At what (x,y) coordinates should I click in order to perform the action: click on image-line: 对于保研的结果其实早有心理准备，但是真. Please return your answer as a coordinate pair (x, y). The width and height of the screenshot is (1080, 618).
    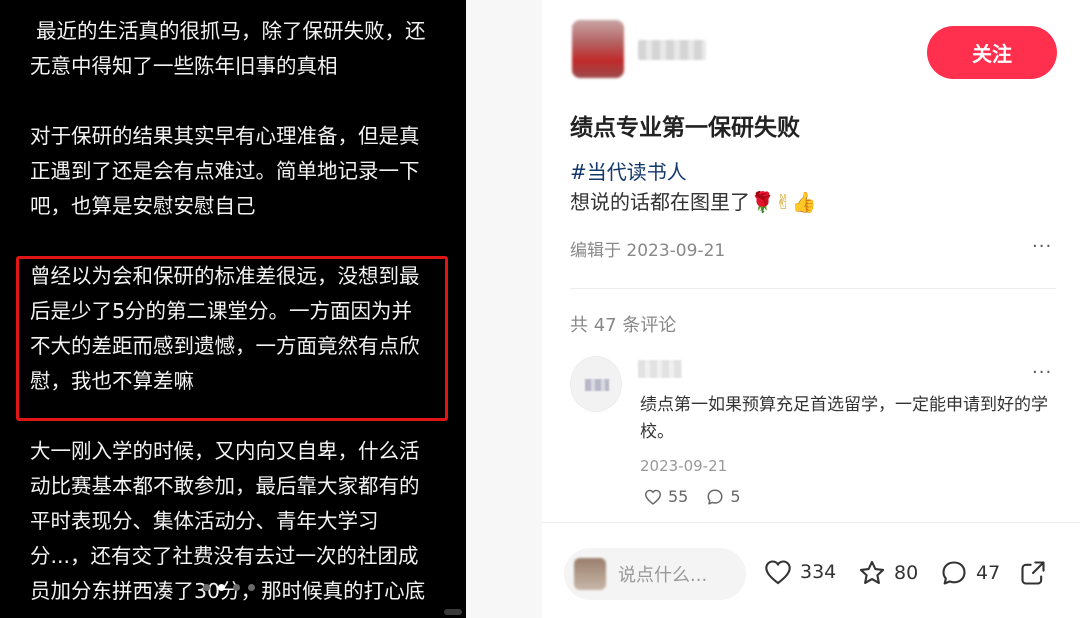
    Looking at the image, I should click on (225, 136).